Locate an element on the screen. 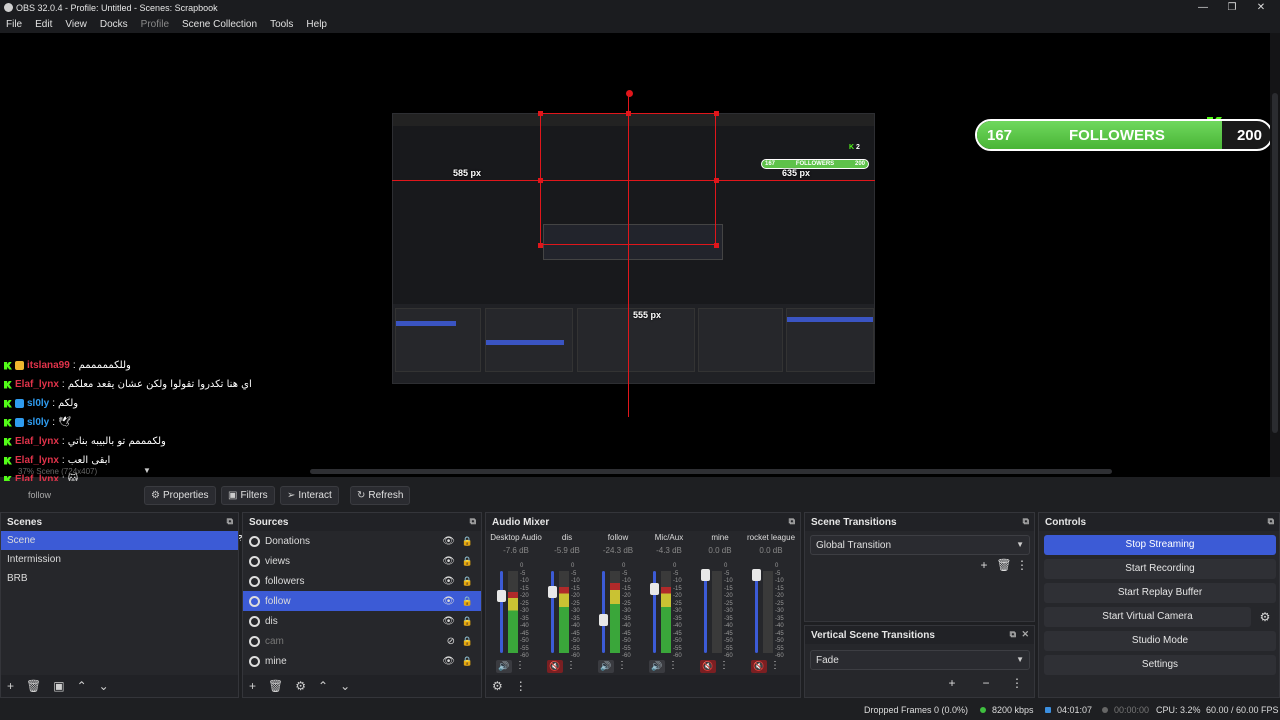  eye-hidden-icon: ⊘ is located at coordinates (451, 641).